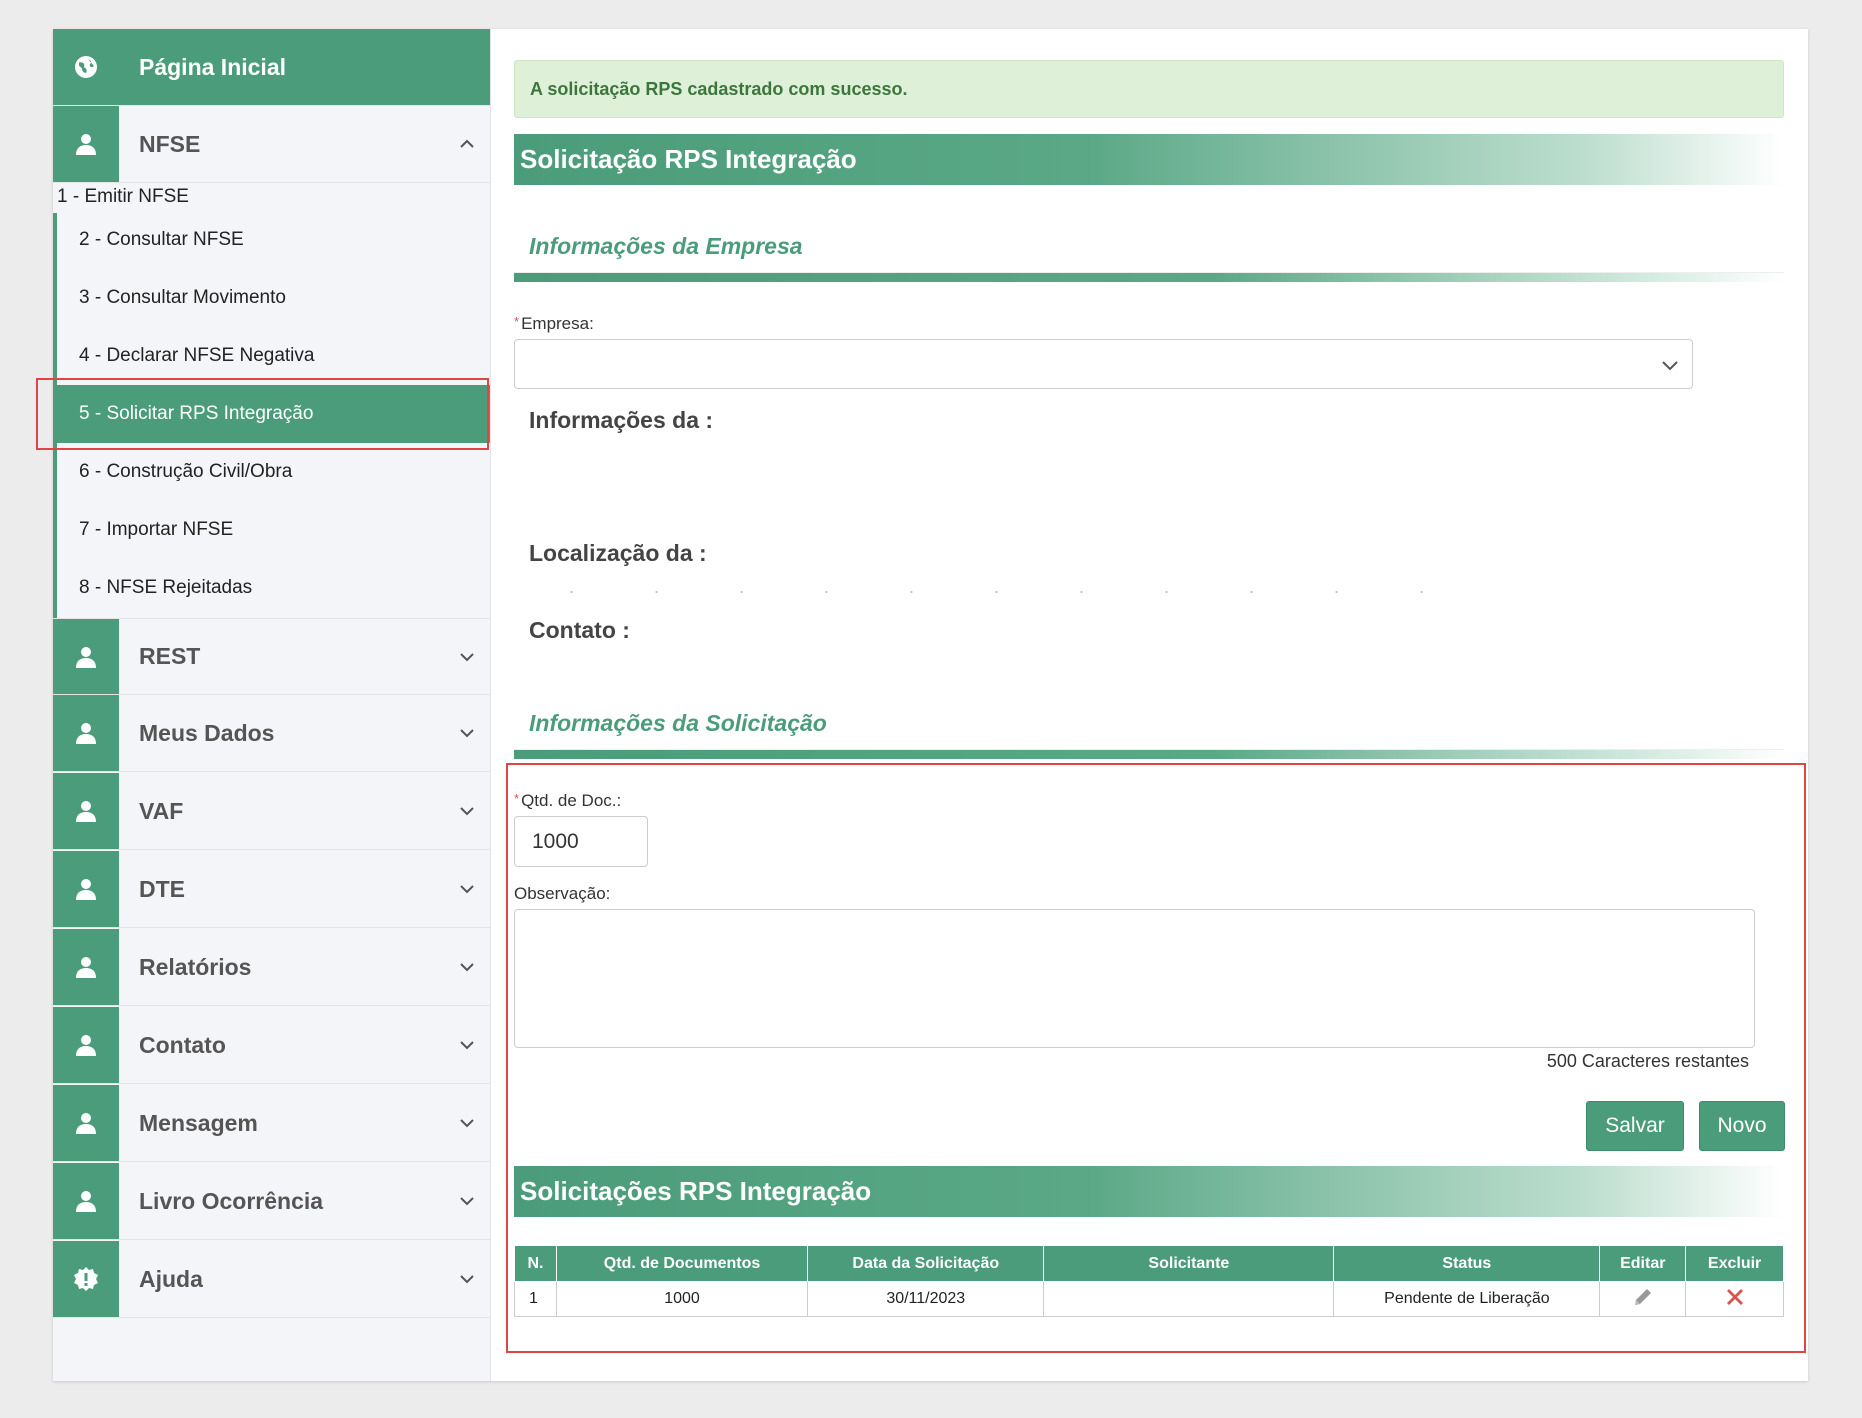 Image resolution: width=1862 pixels, height=1418 pixels. I want to click on qtd-doc-input: 1000, so click(581, 841).